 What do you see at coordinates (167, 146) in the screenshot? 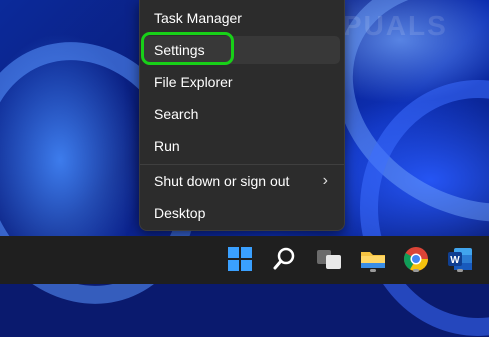
I see `menu-item-label: Run` at bounding box center [167, 146].